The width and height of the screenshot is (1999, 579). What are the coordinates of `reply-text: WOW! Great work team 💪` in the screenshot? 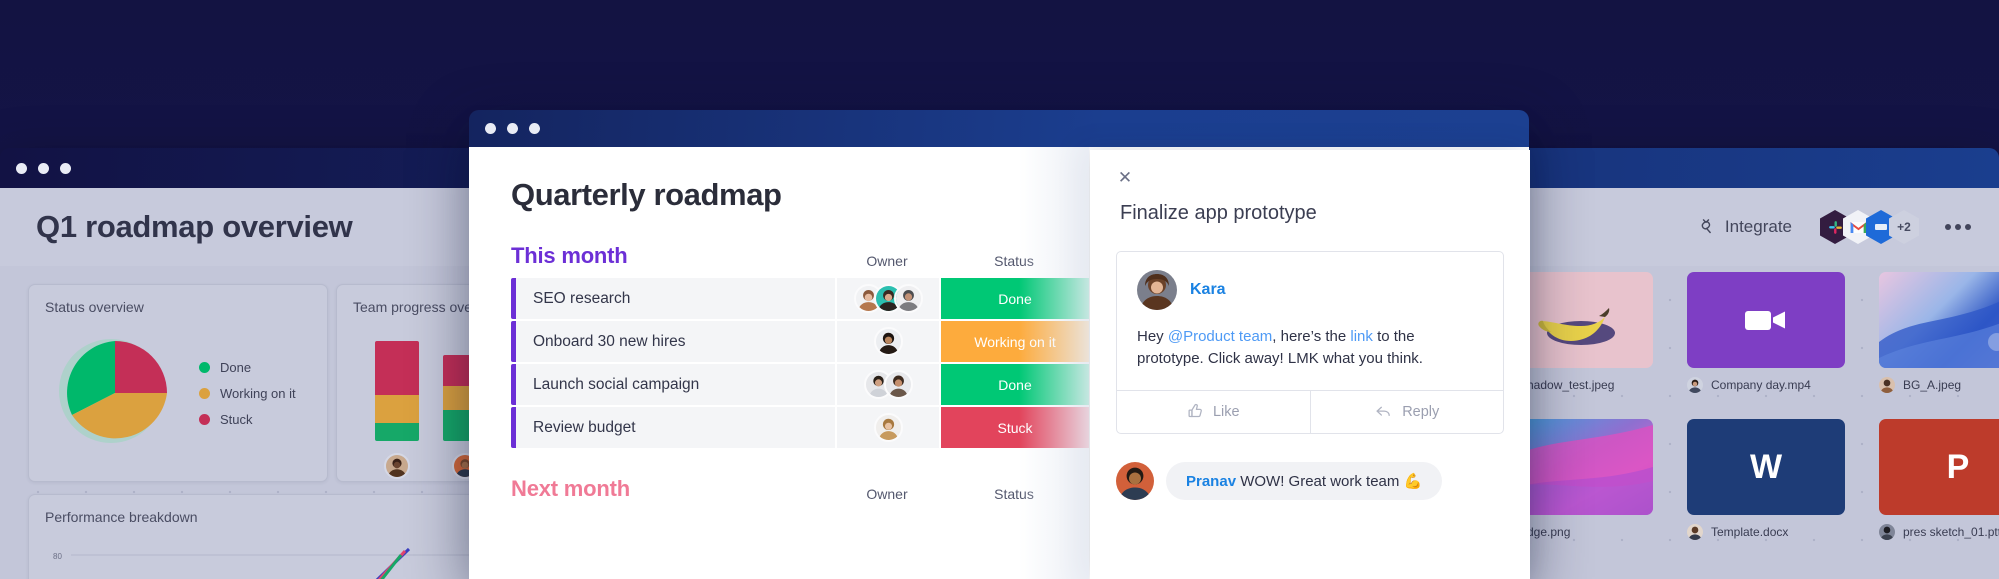 It's located at (1329, 481).